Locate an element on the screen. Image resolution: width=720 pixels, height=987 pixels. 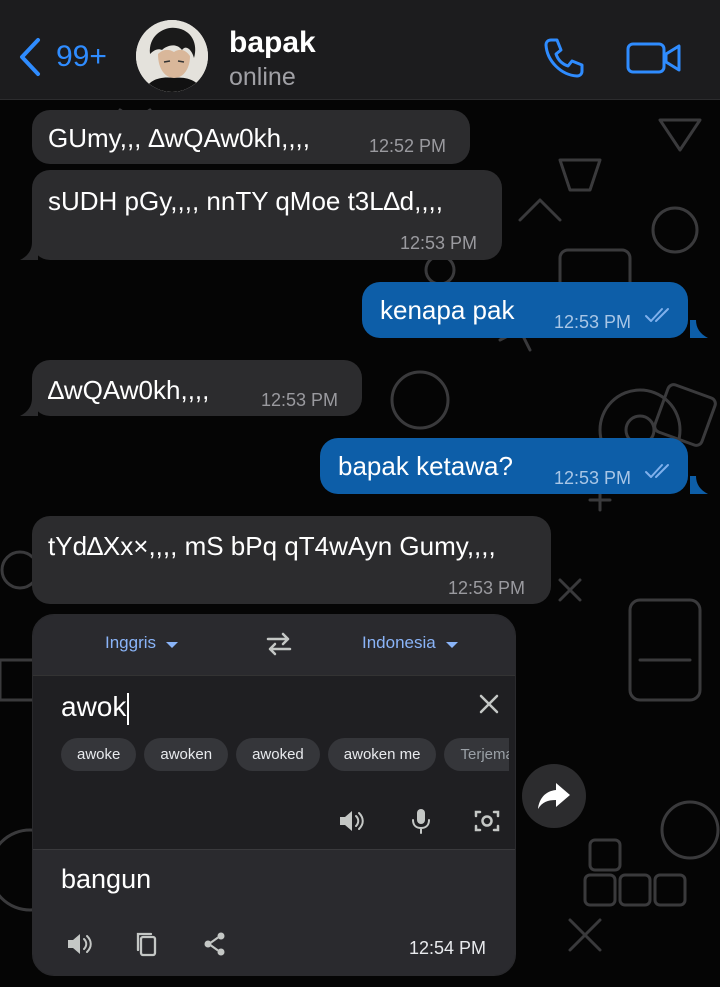
back-button: 99+ is located at coordinates (62, 57).